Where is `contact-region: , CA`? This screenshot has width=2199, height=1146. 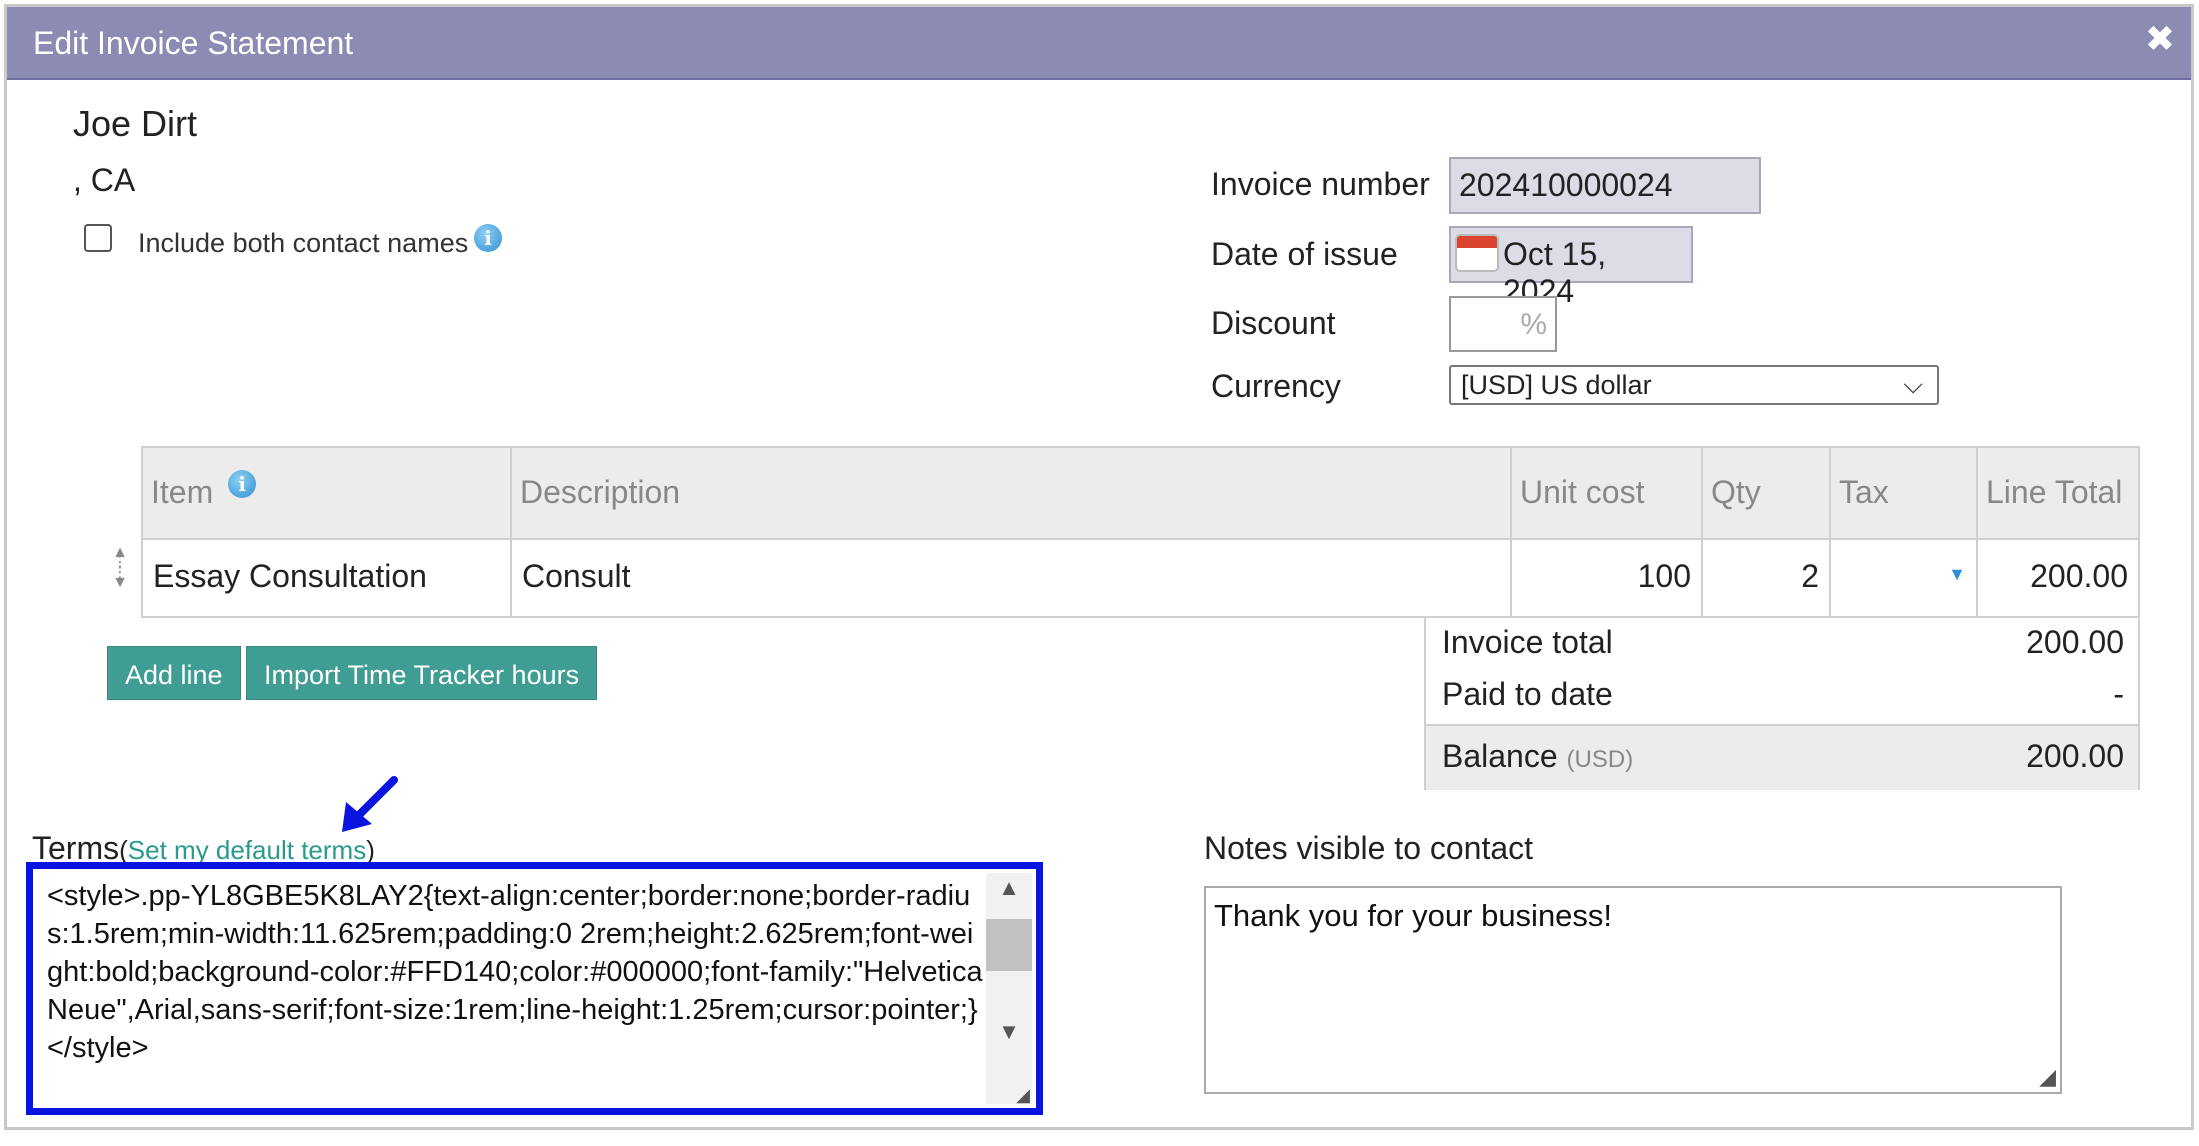 contact-region: , CA is located at coordinates (104, 180).